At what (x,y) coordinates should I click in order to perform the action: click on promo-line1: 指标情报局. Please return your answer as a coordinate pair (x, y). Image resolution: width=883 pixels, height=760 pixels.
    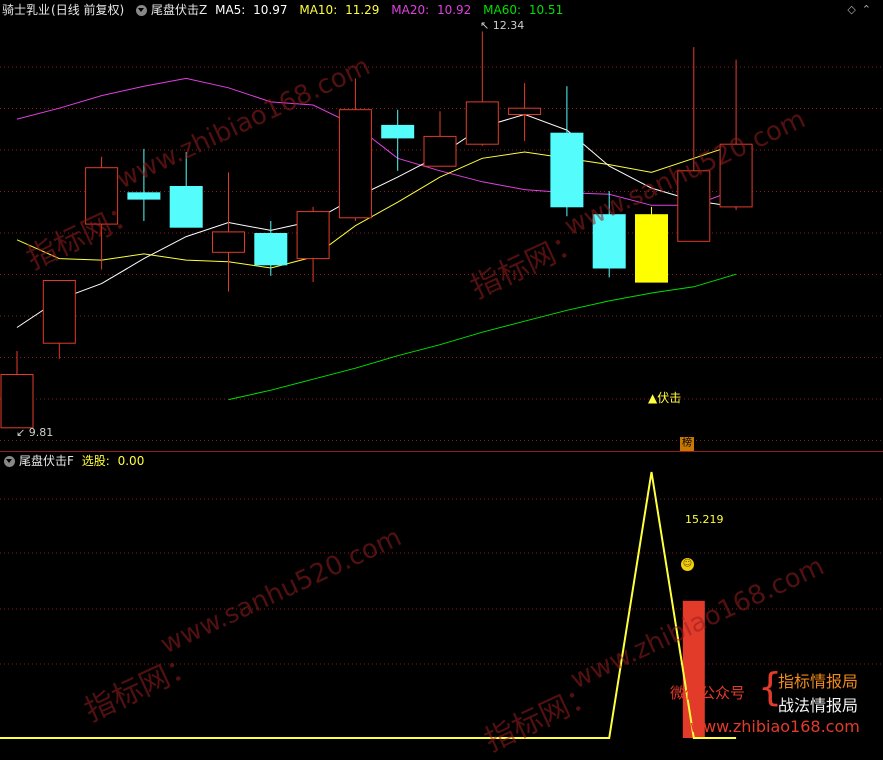
    Looking at the image, I should click on (818, 681).